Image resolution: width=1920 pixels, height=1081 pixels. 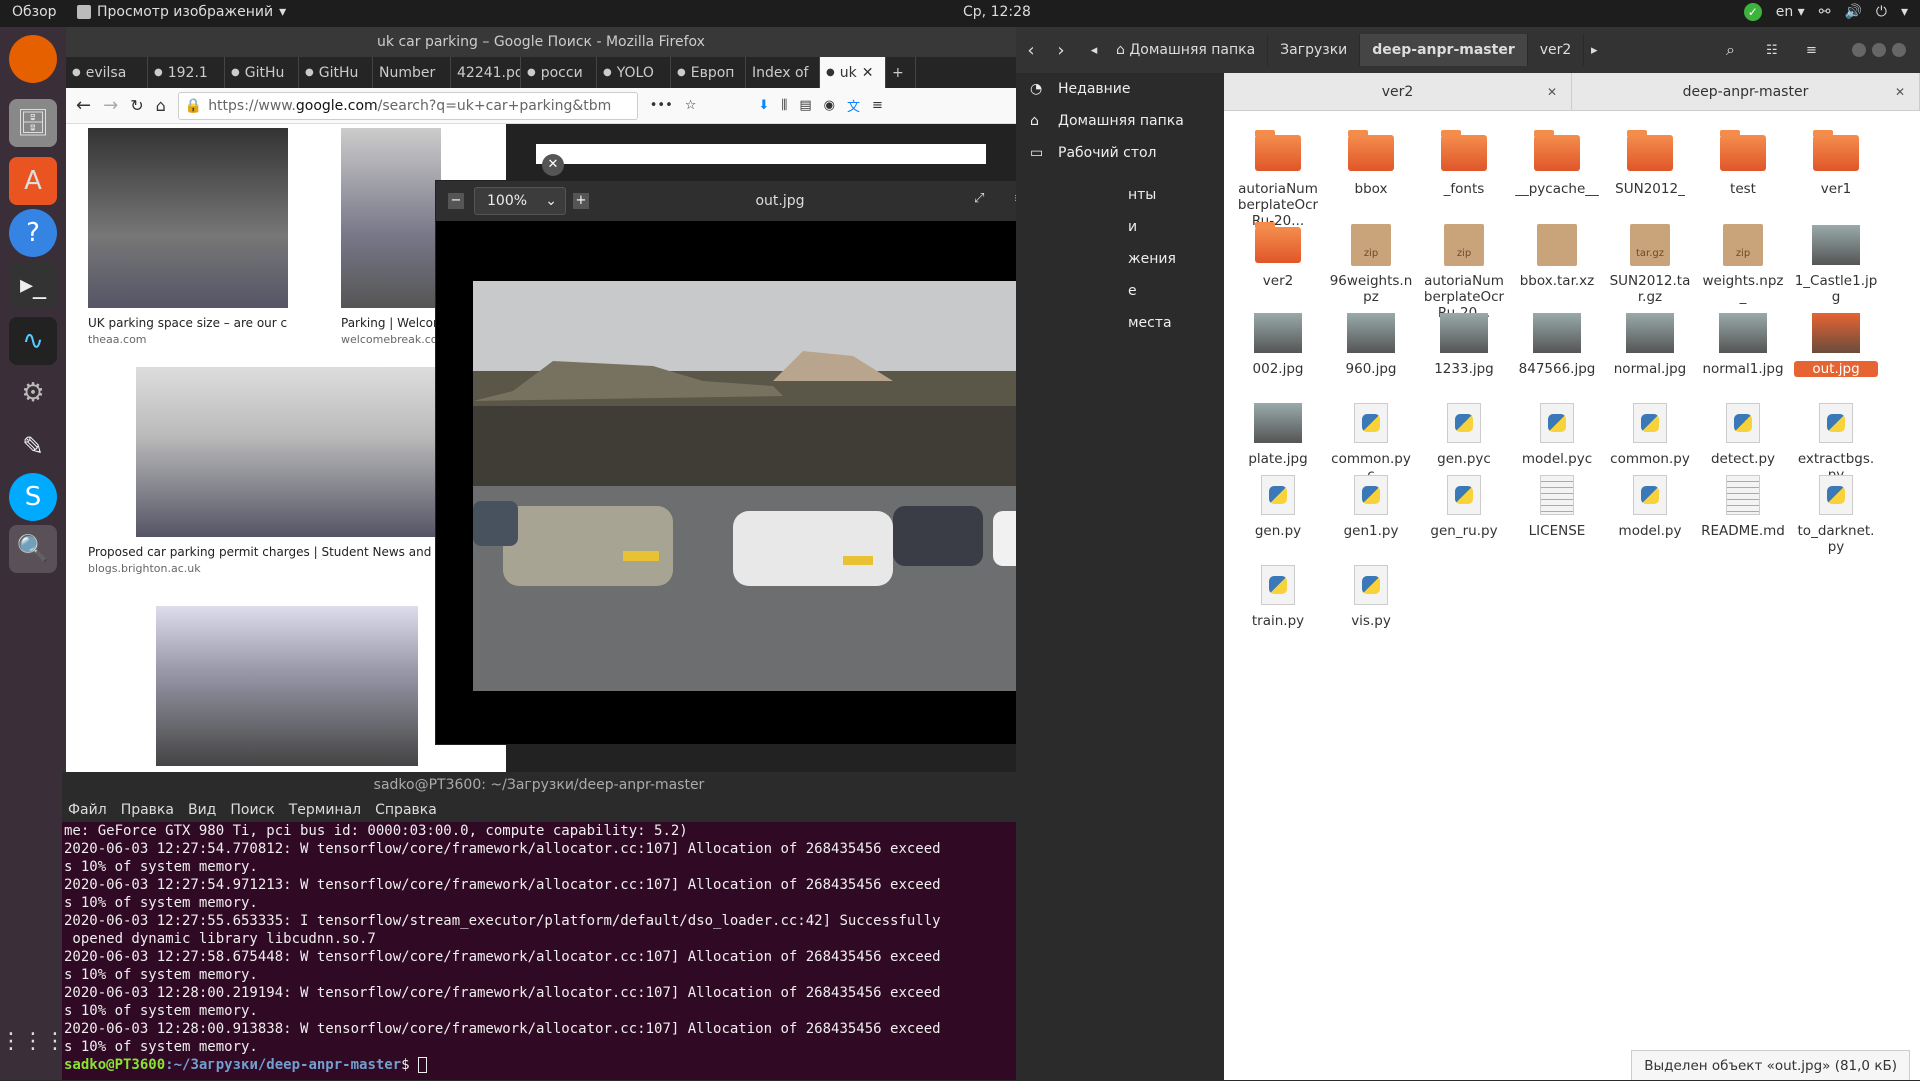 I want to click on firefox-icon, so click(x=33, y=59).